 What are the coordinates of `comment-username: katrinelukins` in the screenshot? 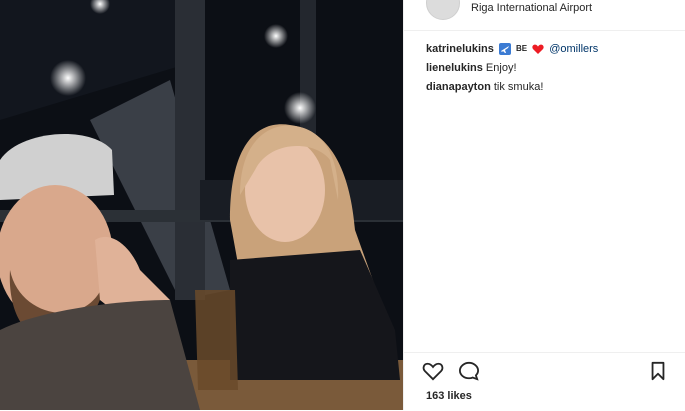 It's located at (460, 49).